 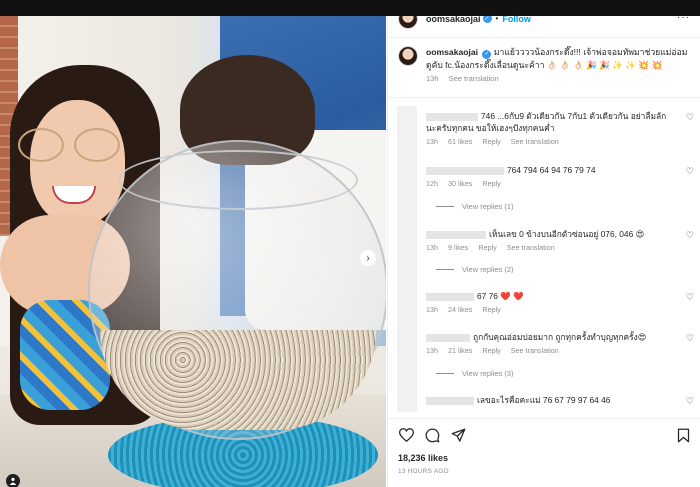 I want to click on view-replies-button: View replies (2), so click(x=475, y=269).